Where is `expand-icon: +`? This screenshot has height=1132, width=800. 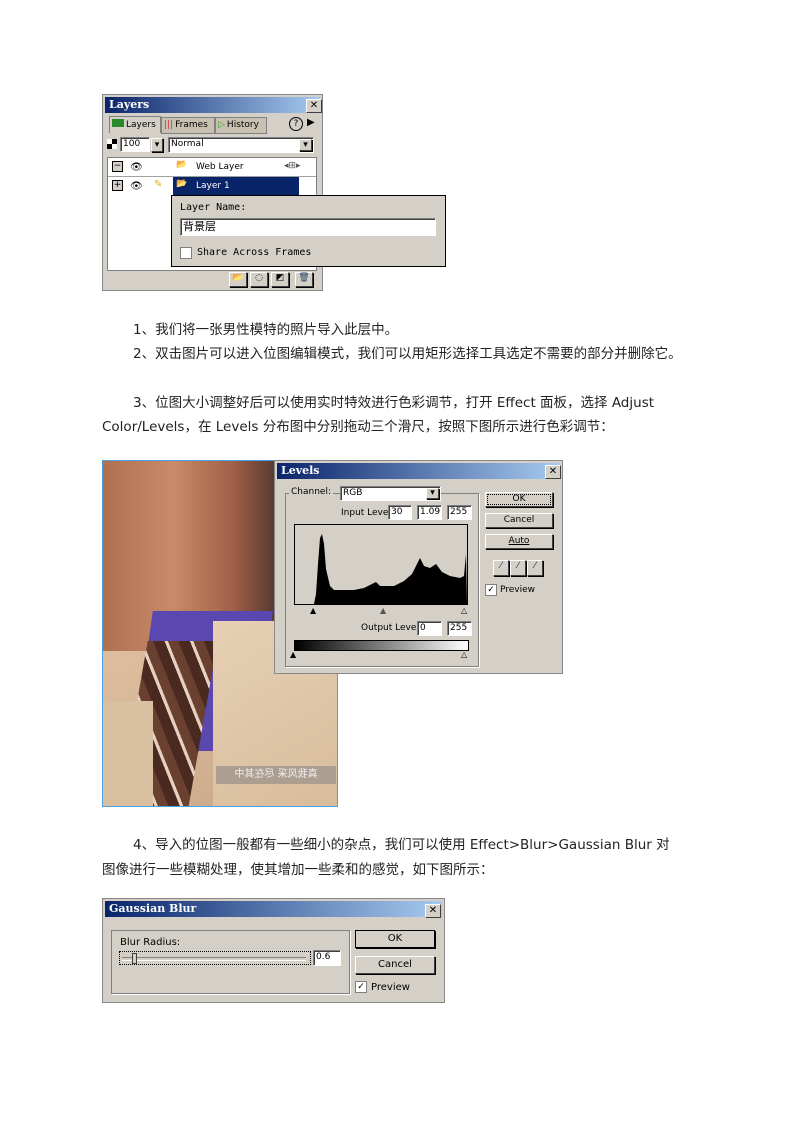
expand-icon: + is located at coordinates (117, 185).